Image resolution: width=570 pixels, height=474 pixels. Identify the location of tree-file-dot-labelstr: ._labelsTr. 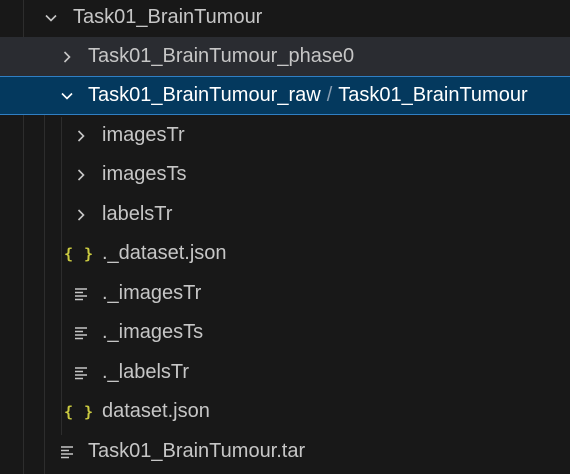
(285, 372).